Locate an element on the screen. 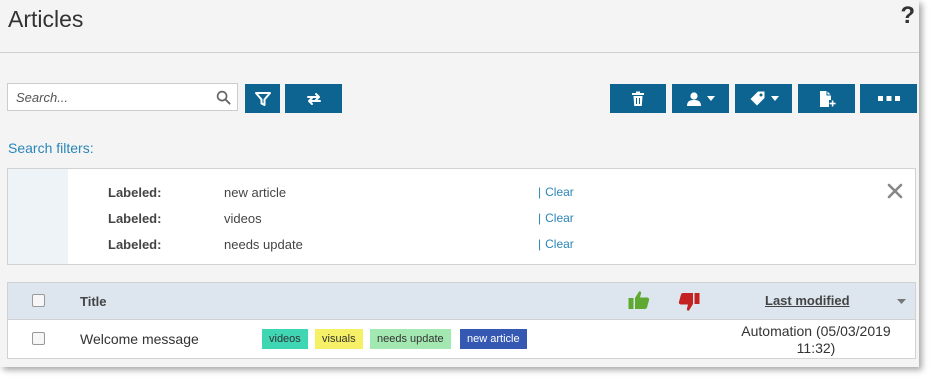 Image resolution: width=937 pixels, height=381 pixels. sync-button is located at coordinates (313, 98).